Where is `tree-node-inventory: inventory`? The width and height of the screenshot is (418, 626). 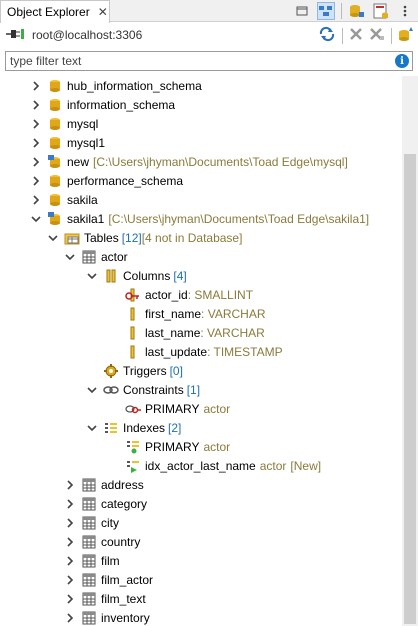
tree-node-inventory: inventory is located at coordinates (107, 617).